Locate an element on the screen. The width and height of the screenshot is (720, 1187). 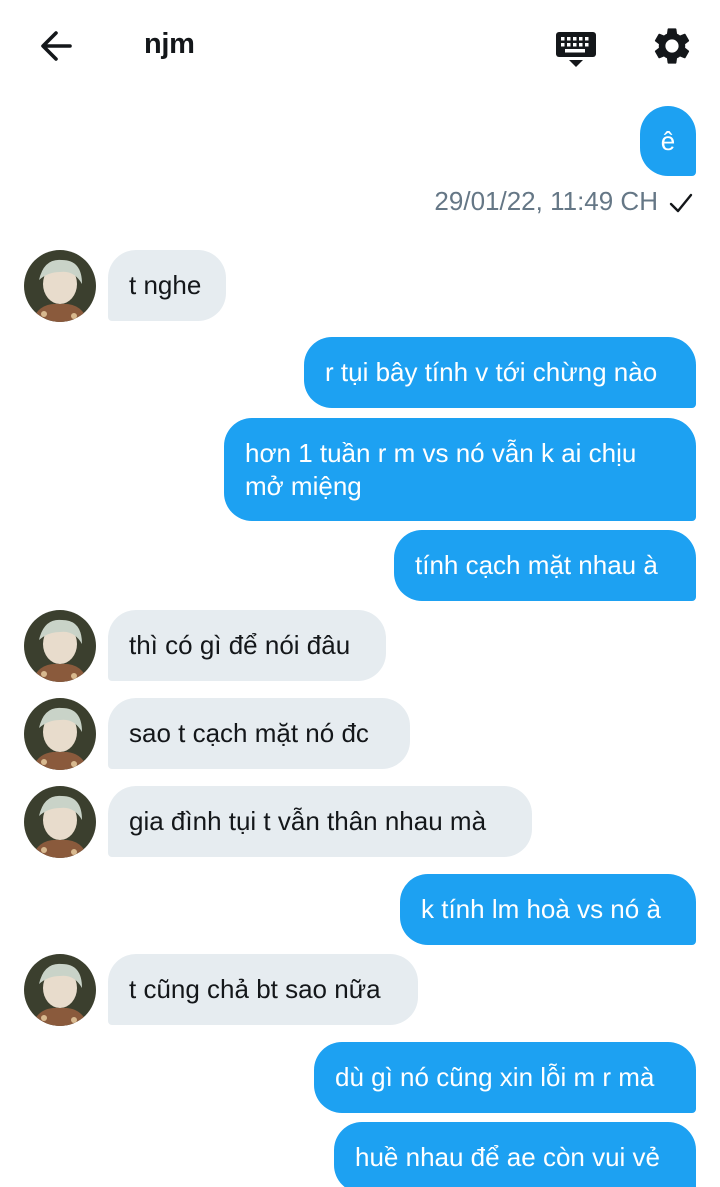
keyboard-button is located at coordinates (576, 48).